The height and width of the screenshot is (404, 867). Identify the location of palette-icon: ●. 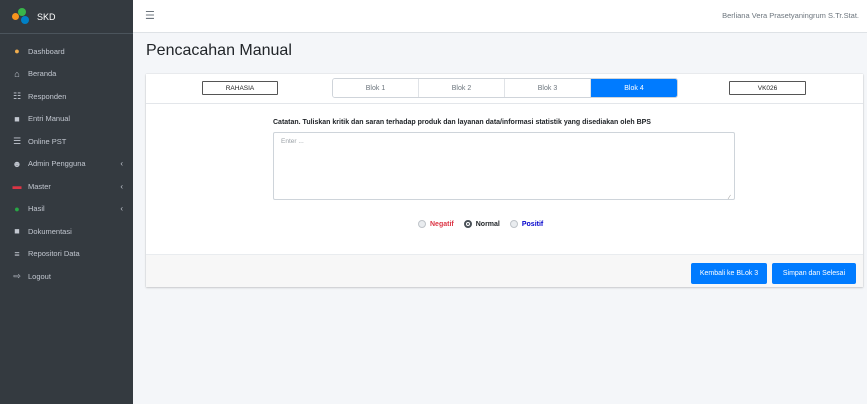
(17, 51).